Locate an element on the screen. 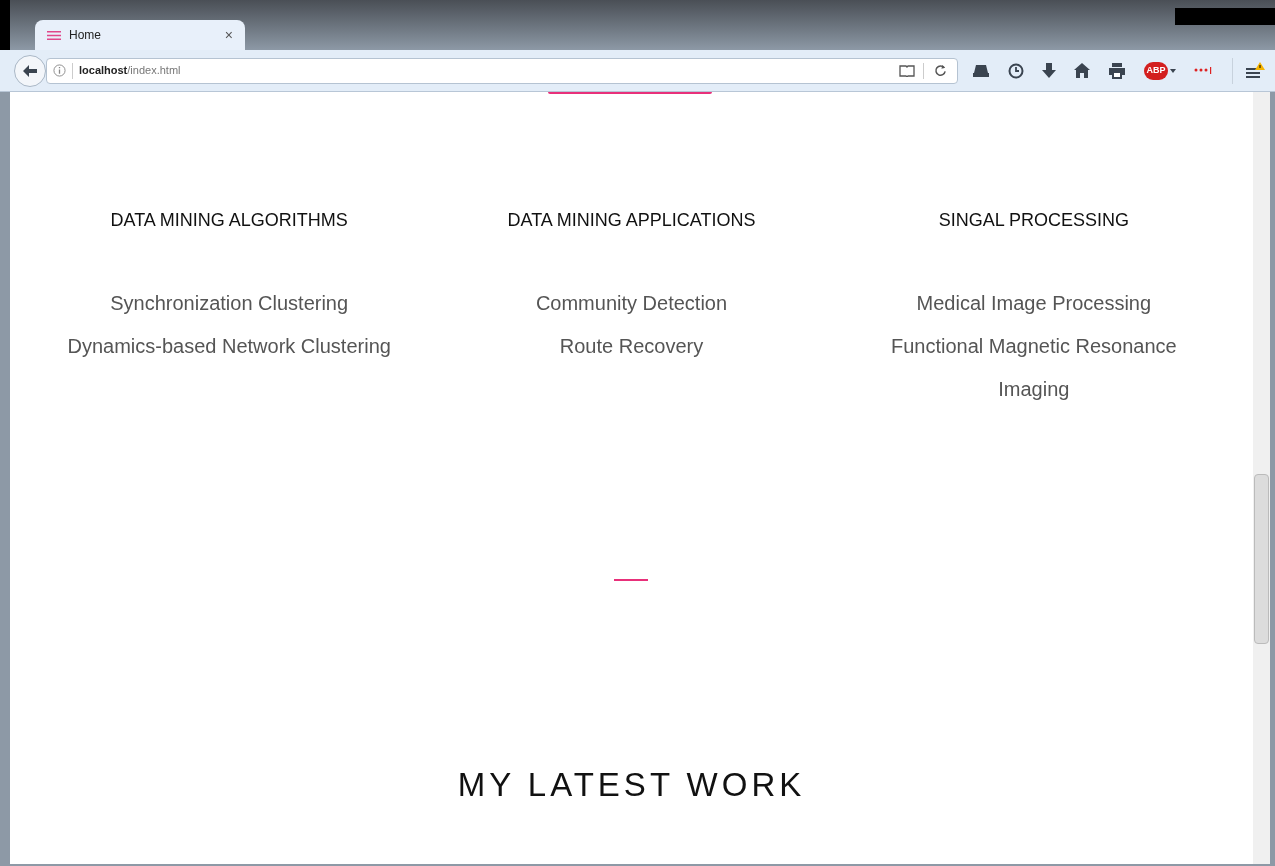  column-heading: SINGAL PROCESSING is located at coordinates (1033, 220).